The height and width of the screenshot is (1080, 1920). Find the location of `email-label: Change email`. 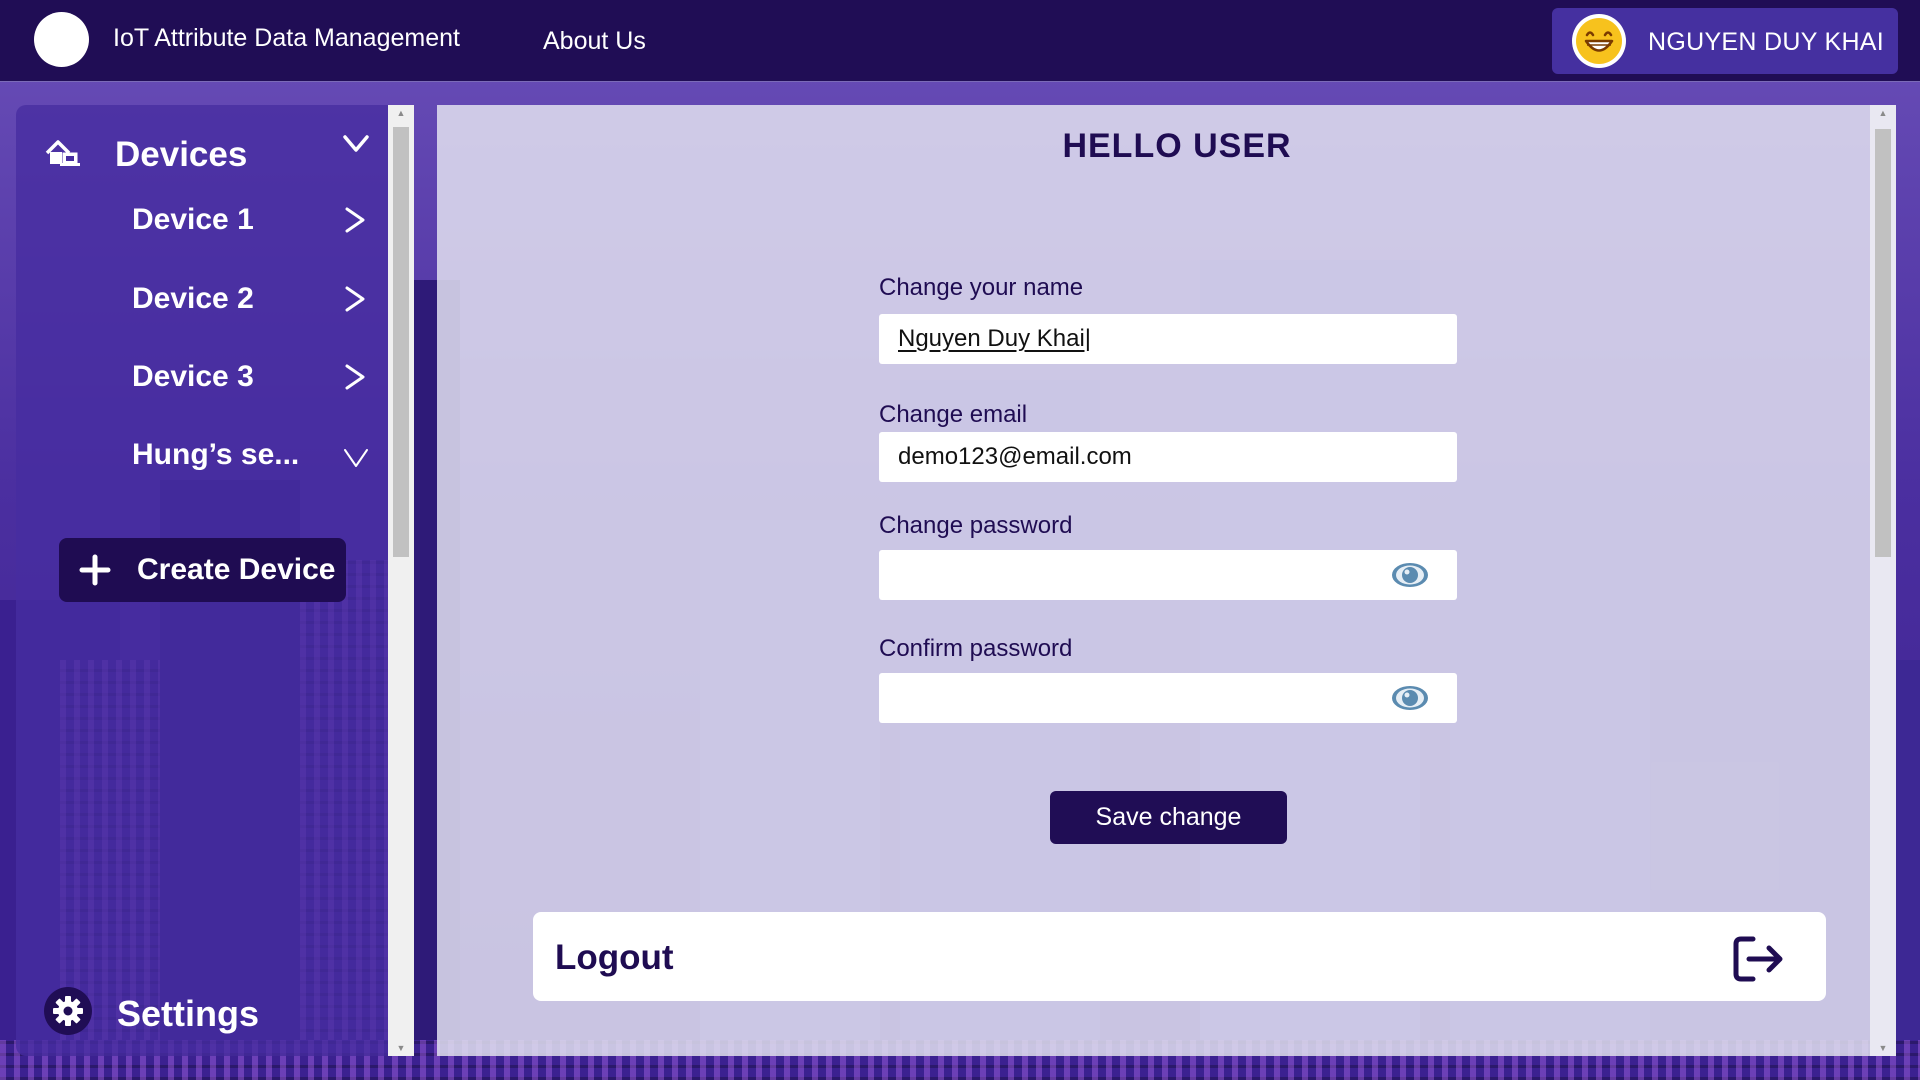

email-label: Change email is located at coordinates (953, 414).